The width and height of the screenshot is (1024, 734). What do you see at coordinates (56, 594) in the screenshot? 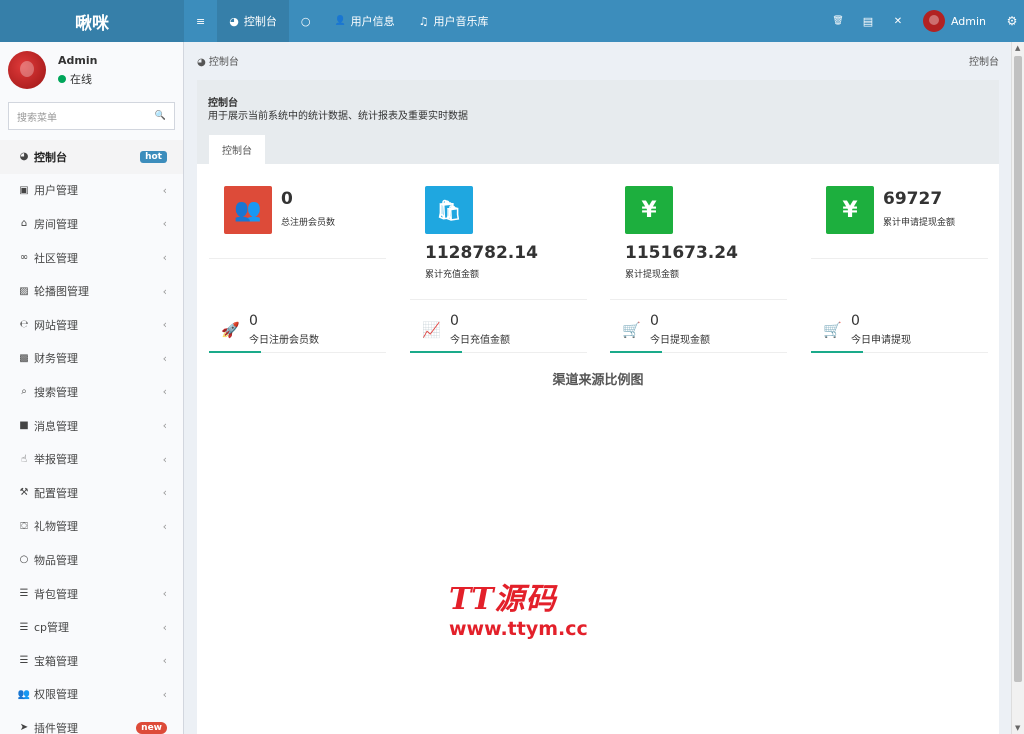
I see `sidebar-item-label: 背包管理` at bounding box center [56, 594].